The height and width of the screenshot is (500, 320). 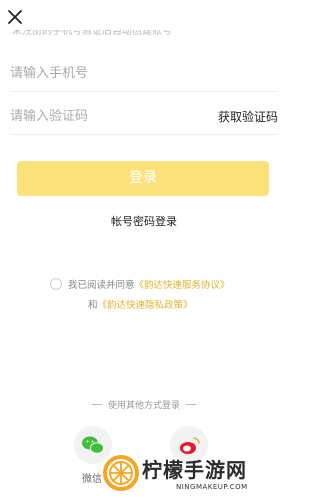 I want to click on agreement-prefix: 我已阅读并同意, so click(x=101, y=285).